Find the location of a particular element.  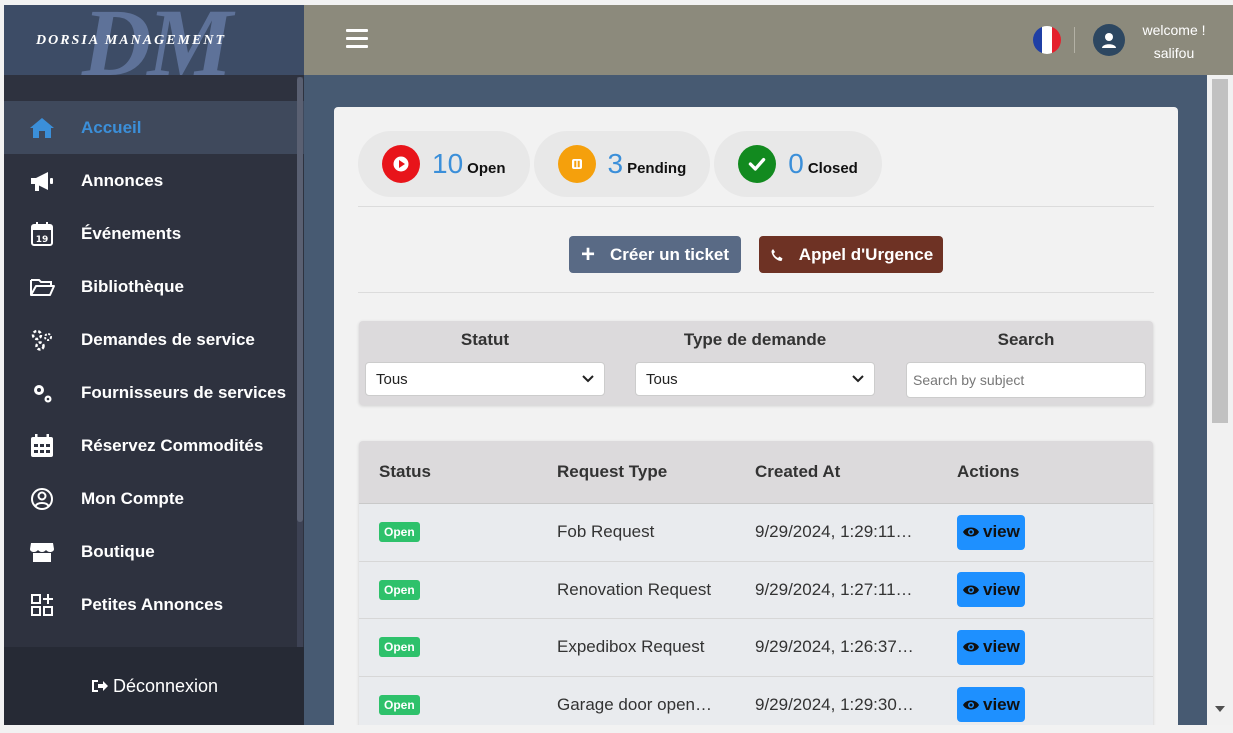

logout-button: Déconnexion is located at coordinates (154, 686).